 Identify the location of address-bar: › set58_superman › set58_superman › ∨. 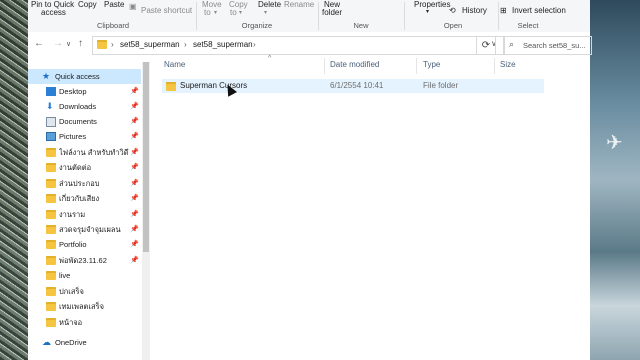
(298, 45).